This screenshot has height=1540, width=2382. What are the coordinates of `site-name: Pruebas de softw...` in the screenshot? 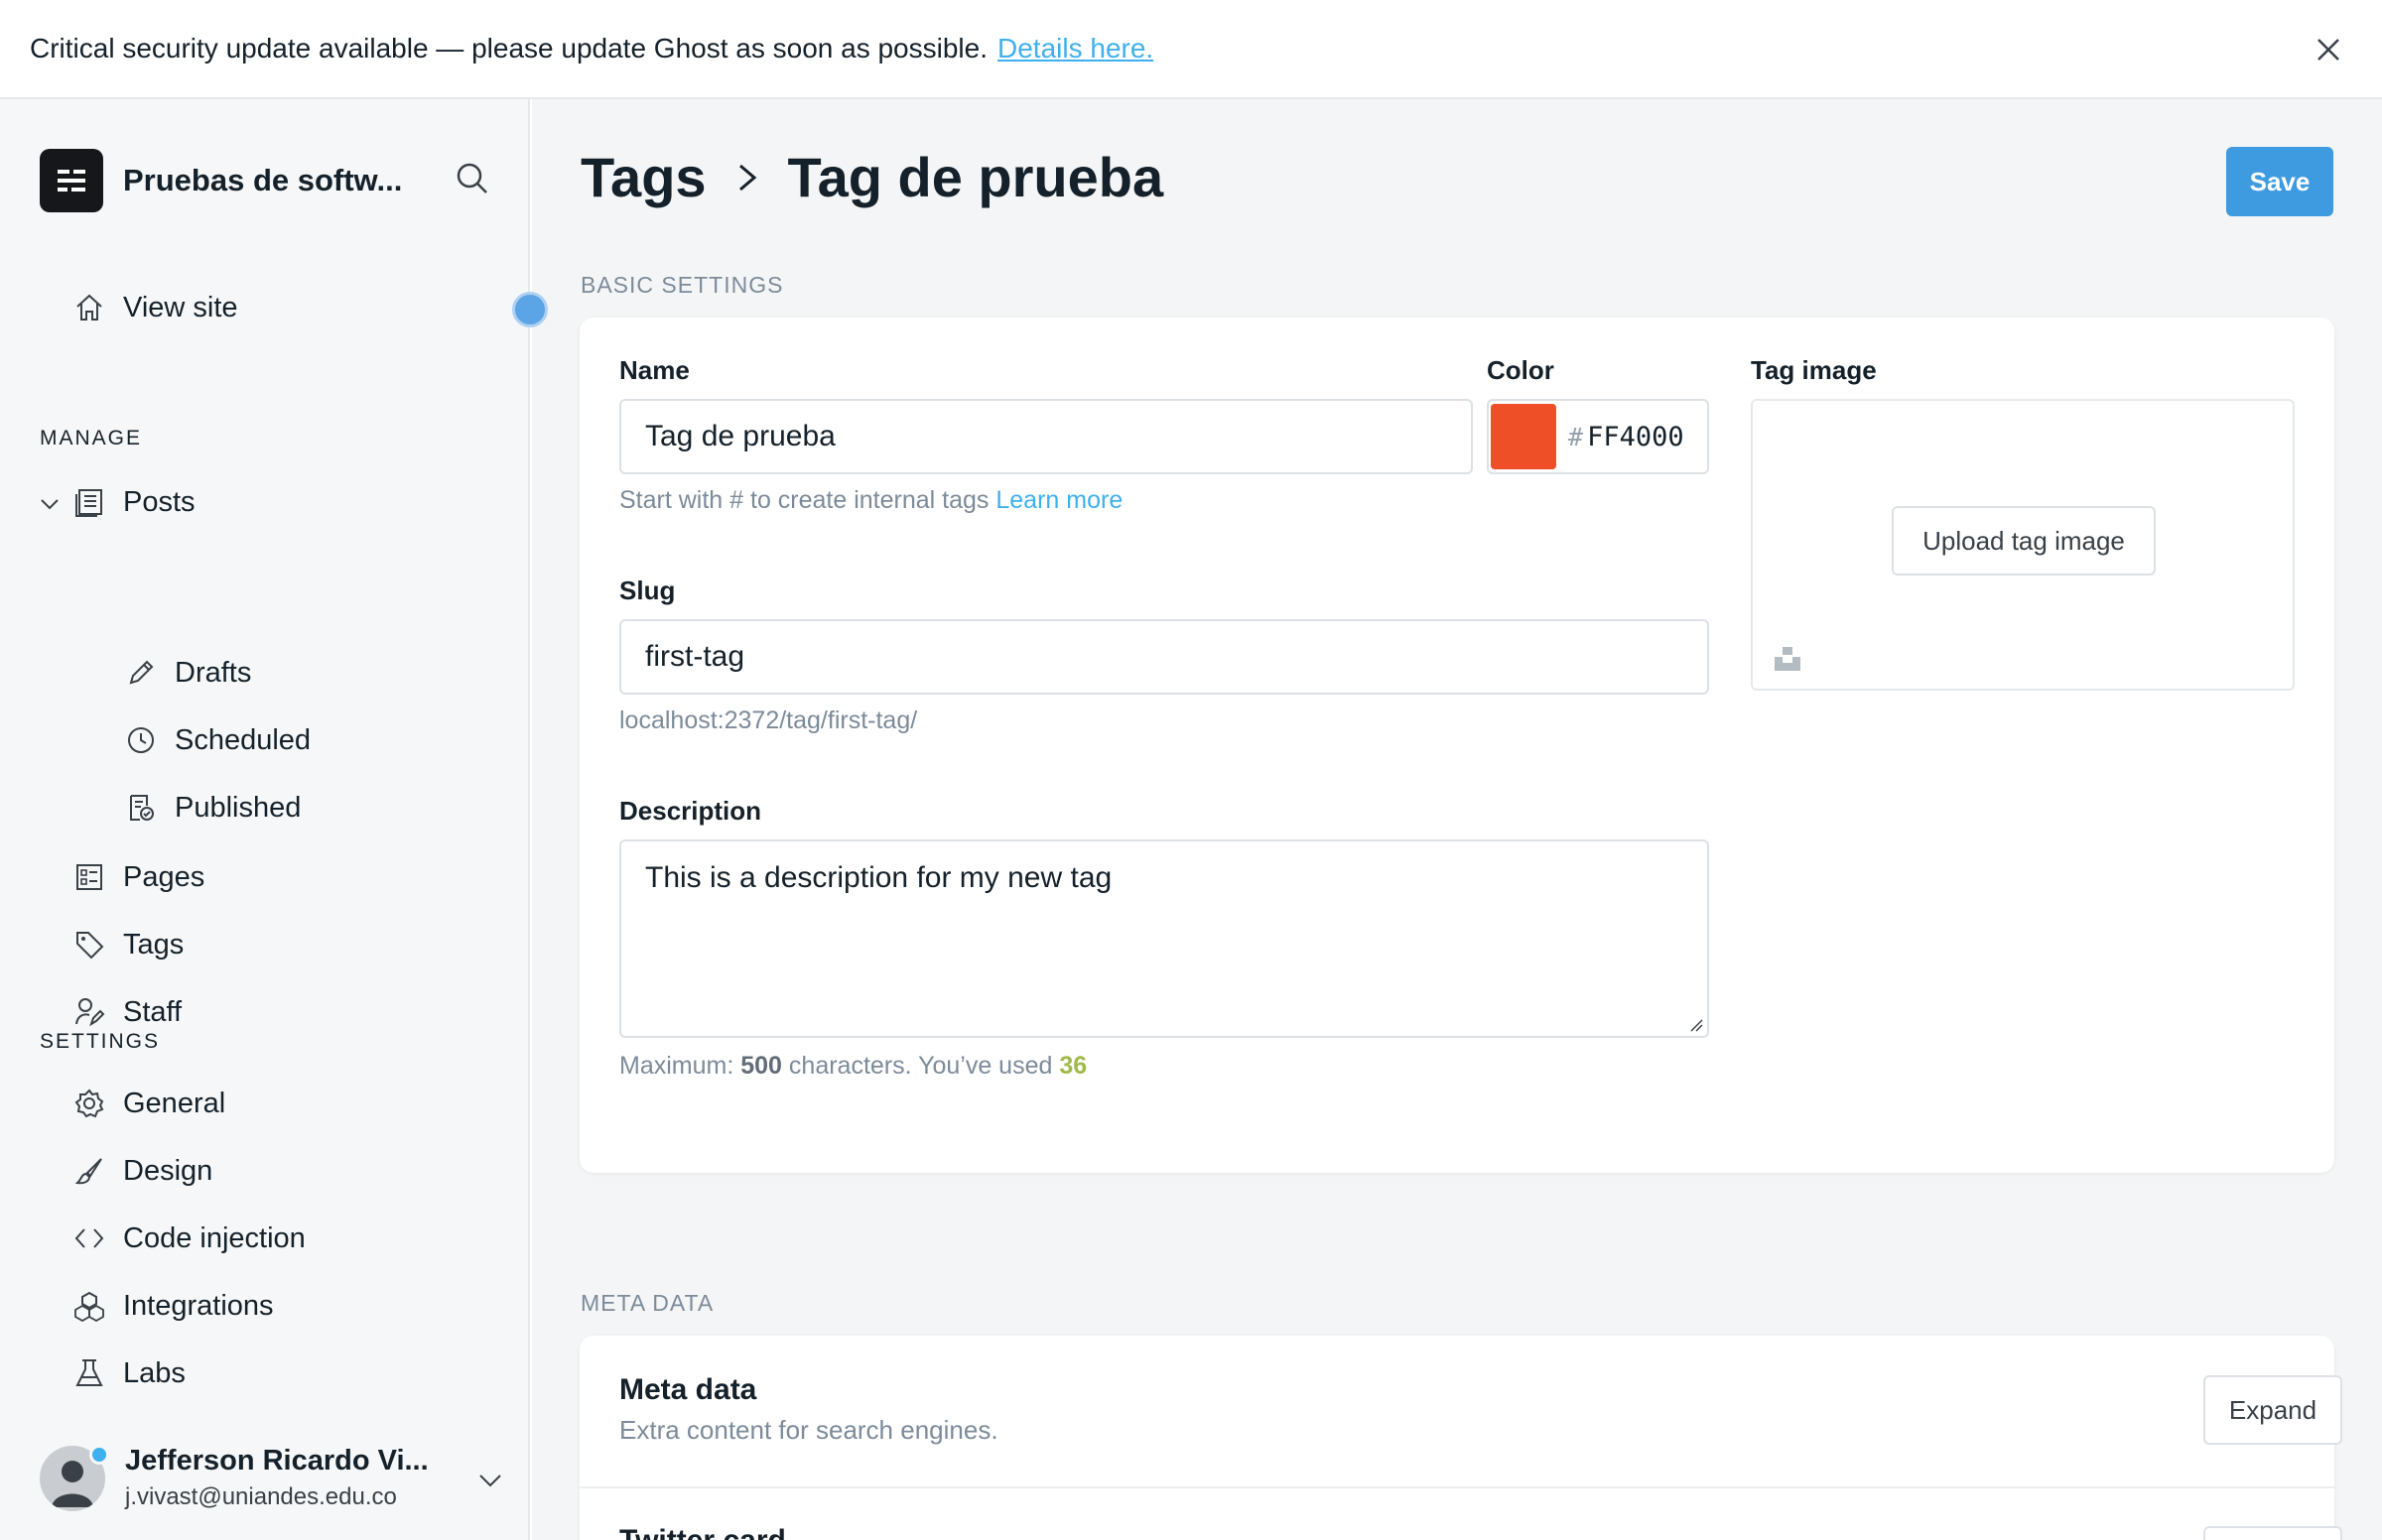 It's located at (263, 180).